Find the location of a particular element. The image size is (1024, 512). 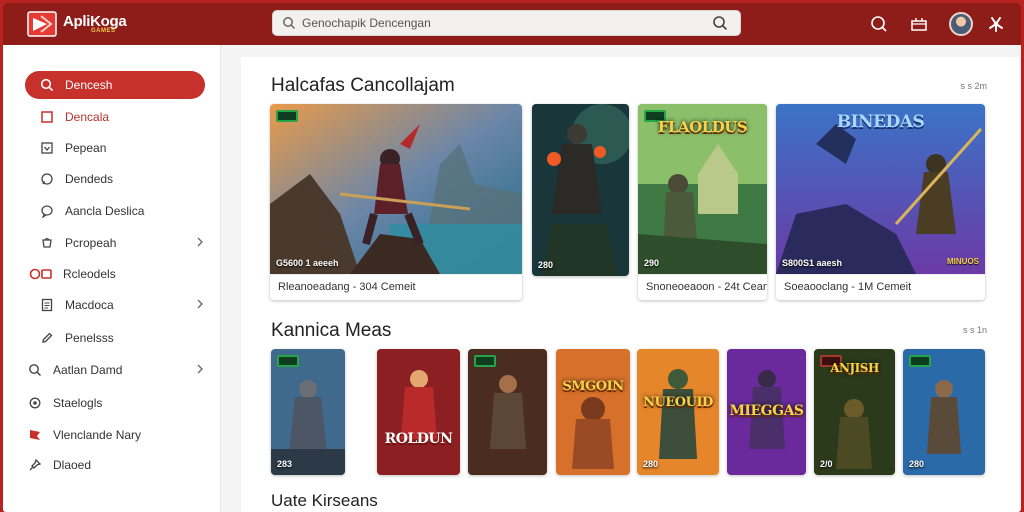

game-card: ANJISH 2/0 is located at coordinates (854, 412).